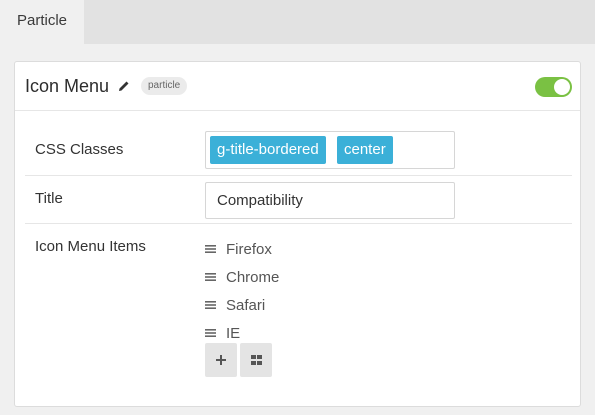 Image resolution: width=595 pixels, height=415 pixels. I want to click on menu-item-label: Firefox, so click(249, 249).